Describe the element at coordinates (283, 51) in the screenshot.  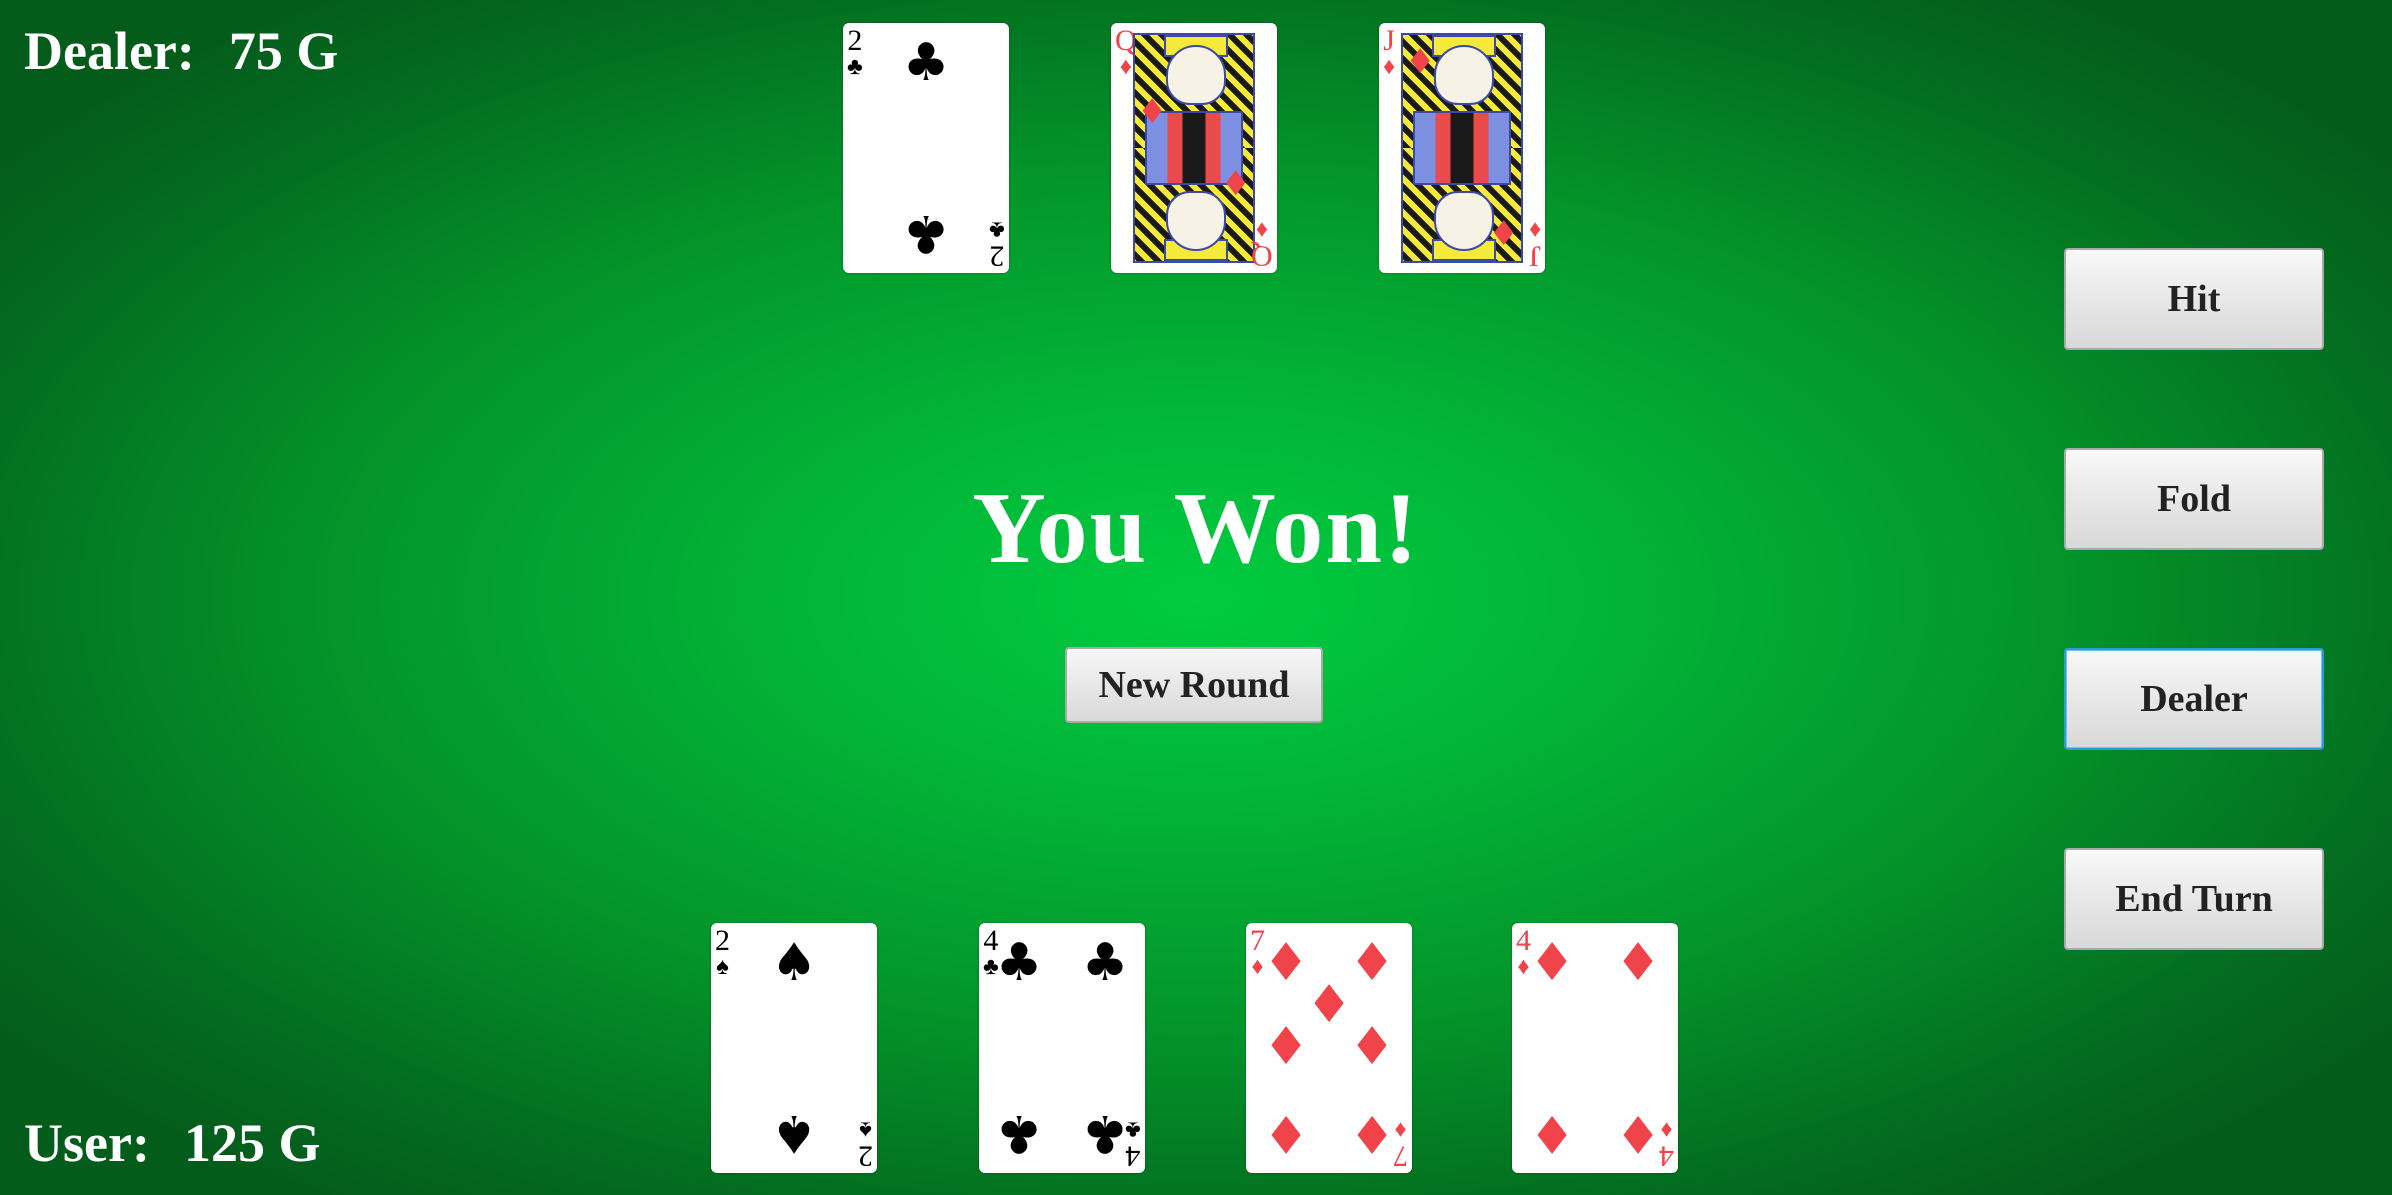
I see `dealer-amount: 75 G` at that location.